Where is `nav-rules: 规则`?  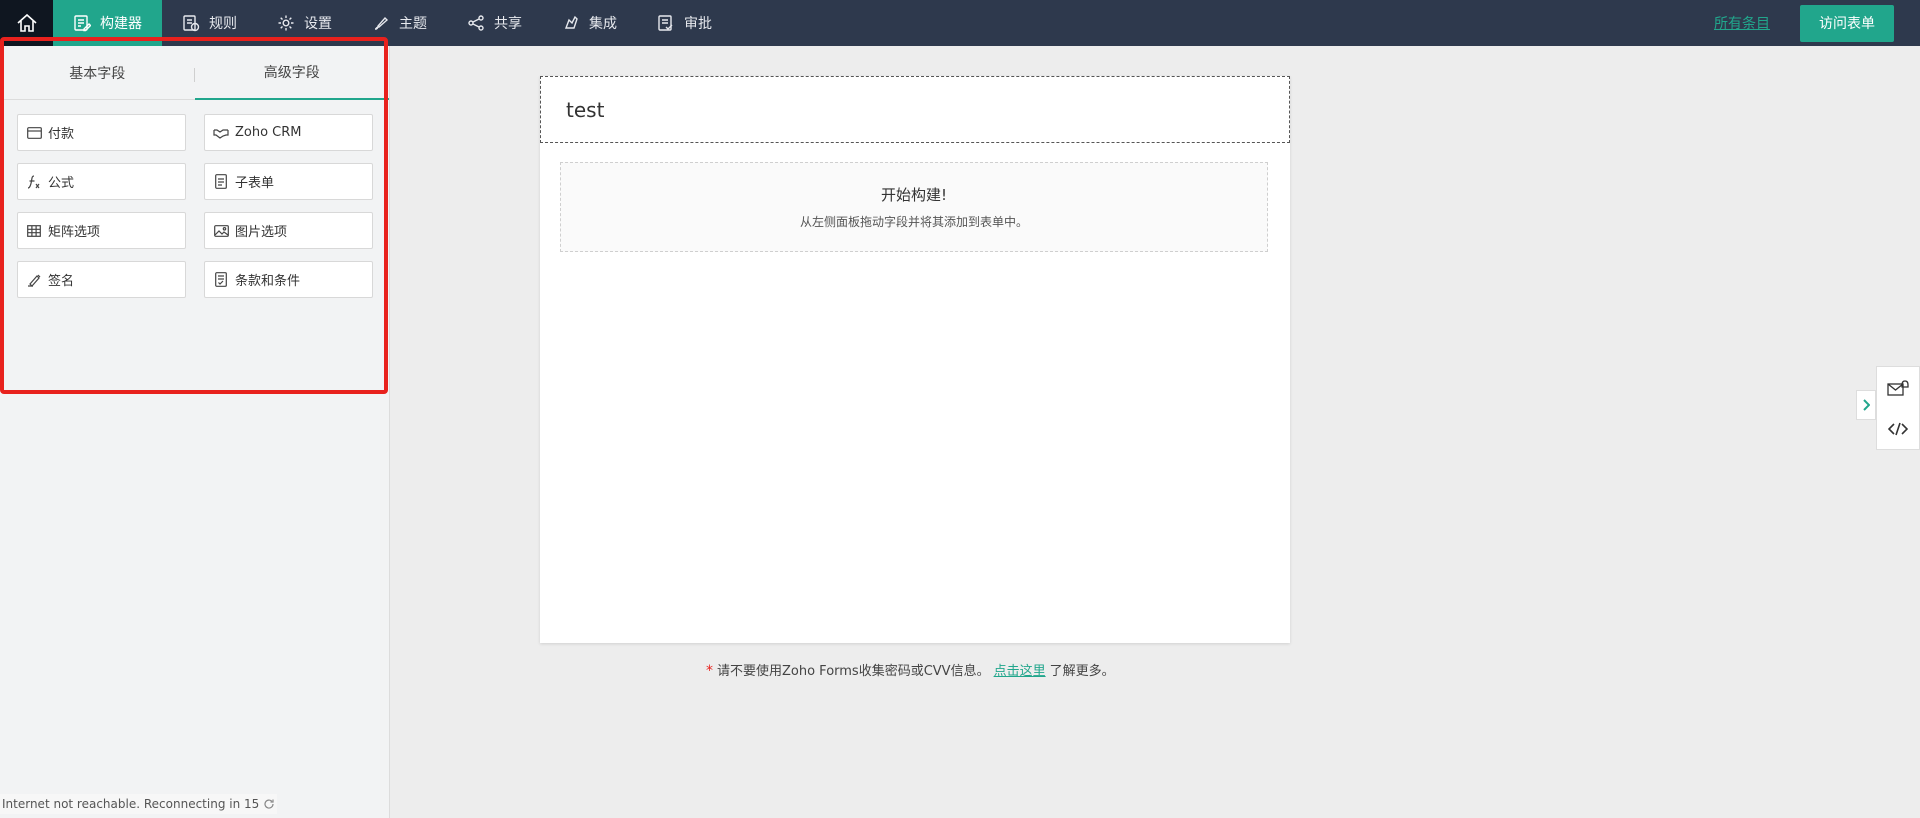 nav-rules: 规则 is located at coordinates (209, 23).